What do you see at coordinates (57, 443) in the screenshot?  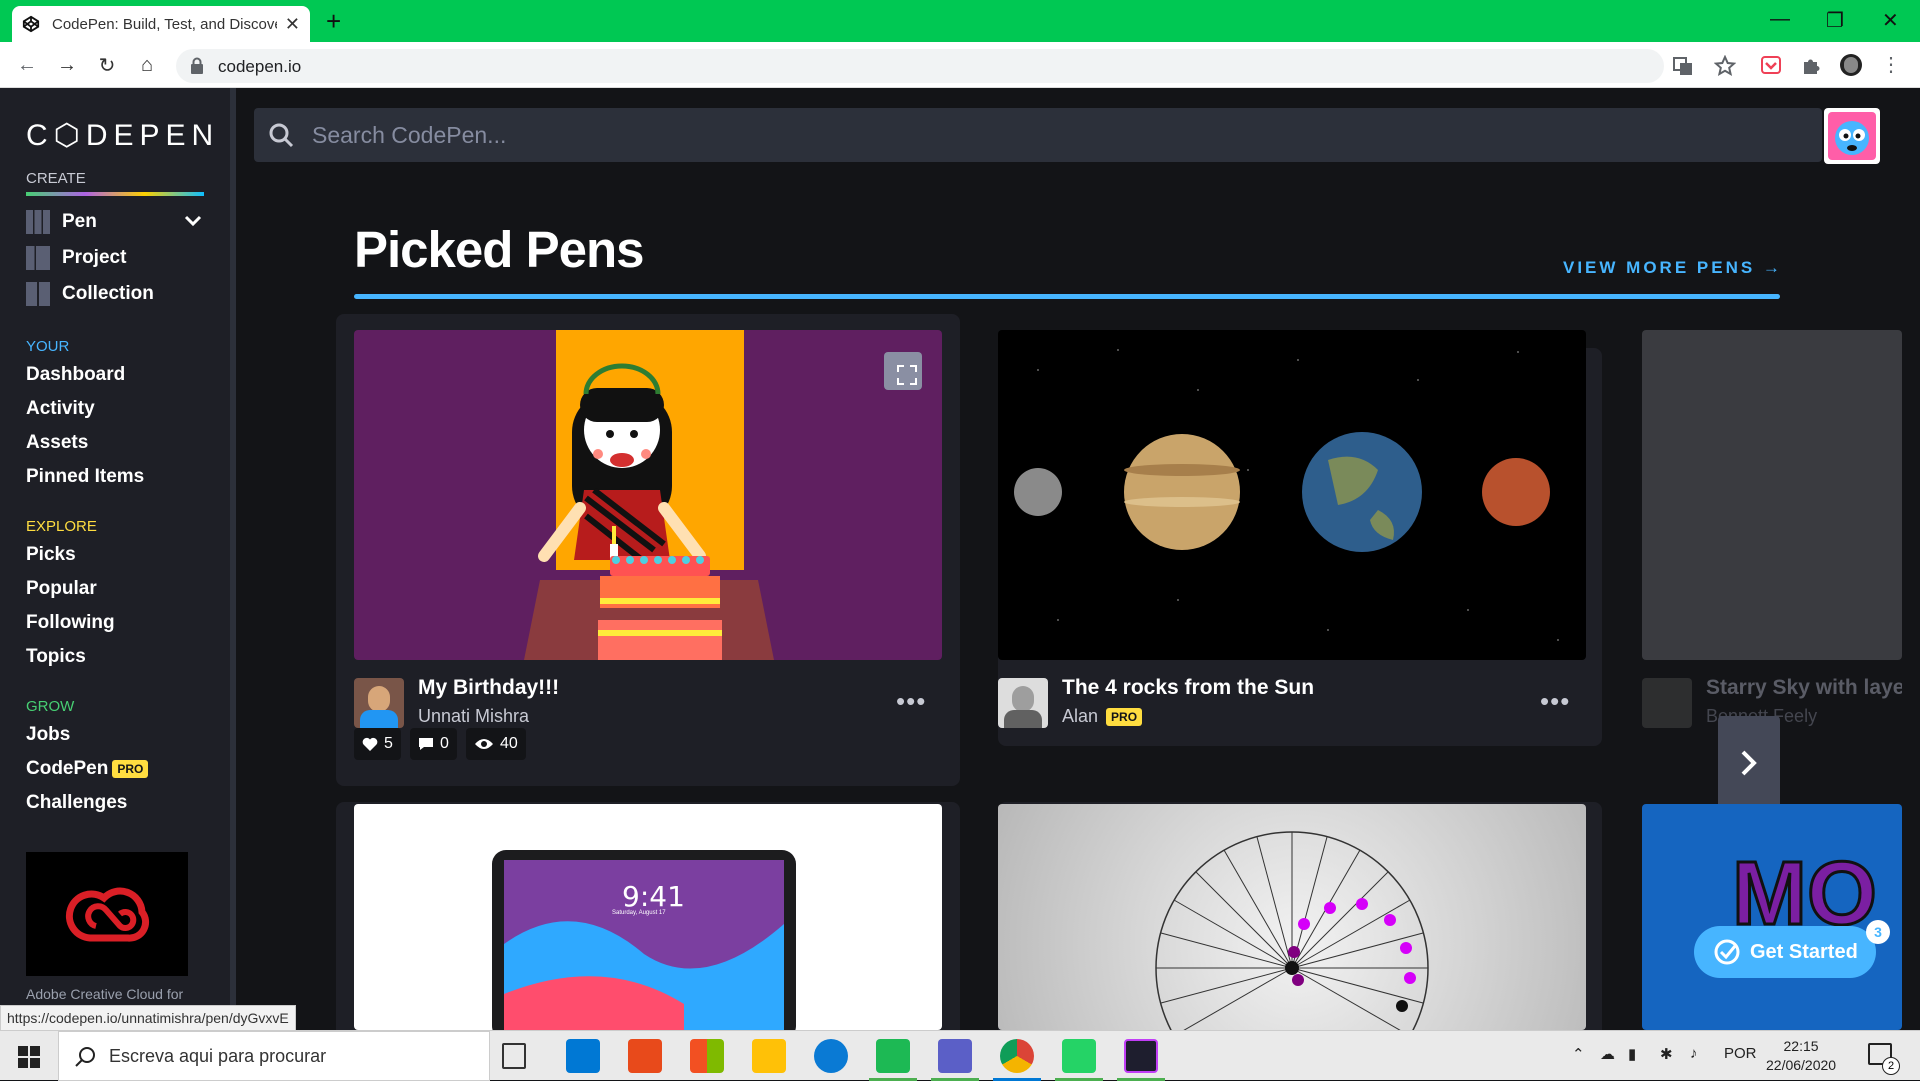 I see `nav-assets: Assets` at bounding box center [57, 443].